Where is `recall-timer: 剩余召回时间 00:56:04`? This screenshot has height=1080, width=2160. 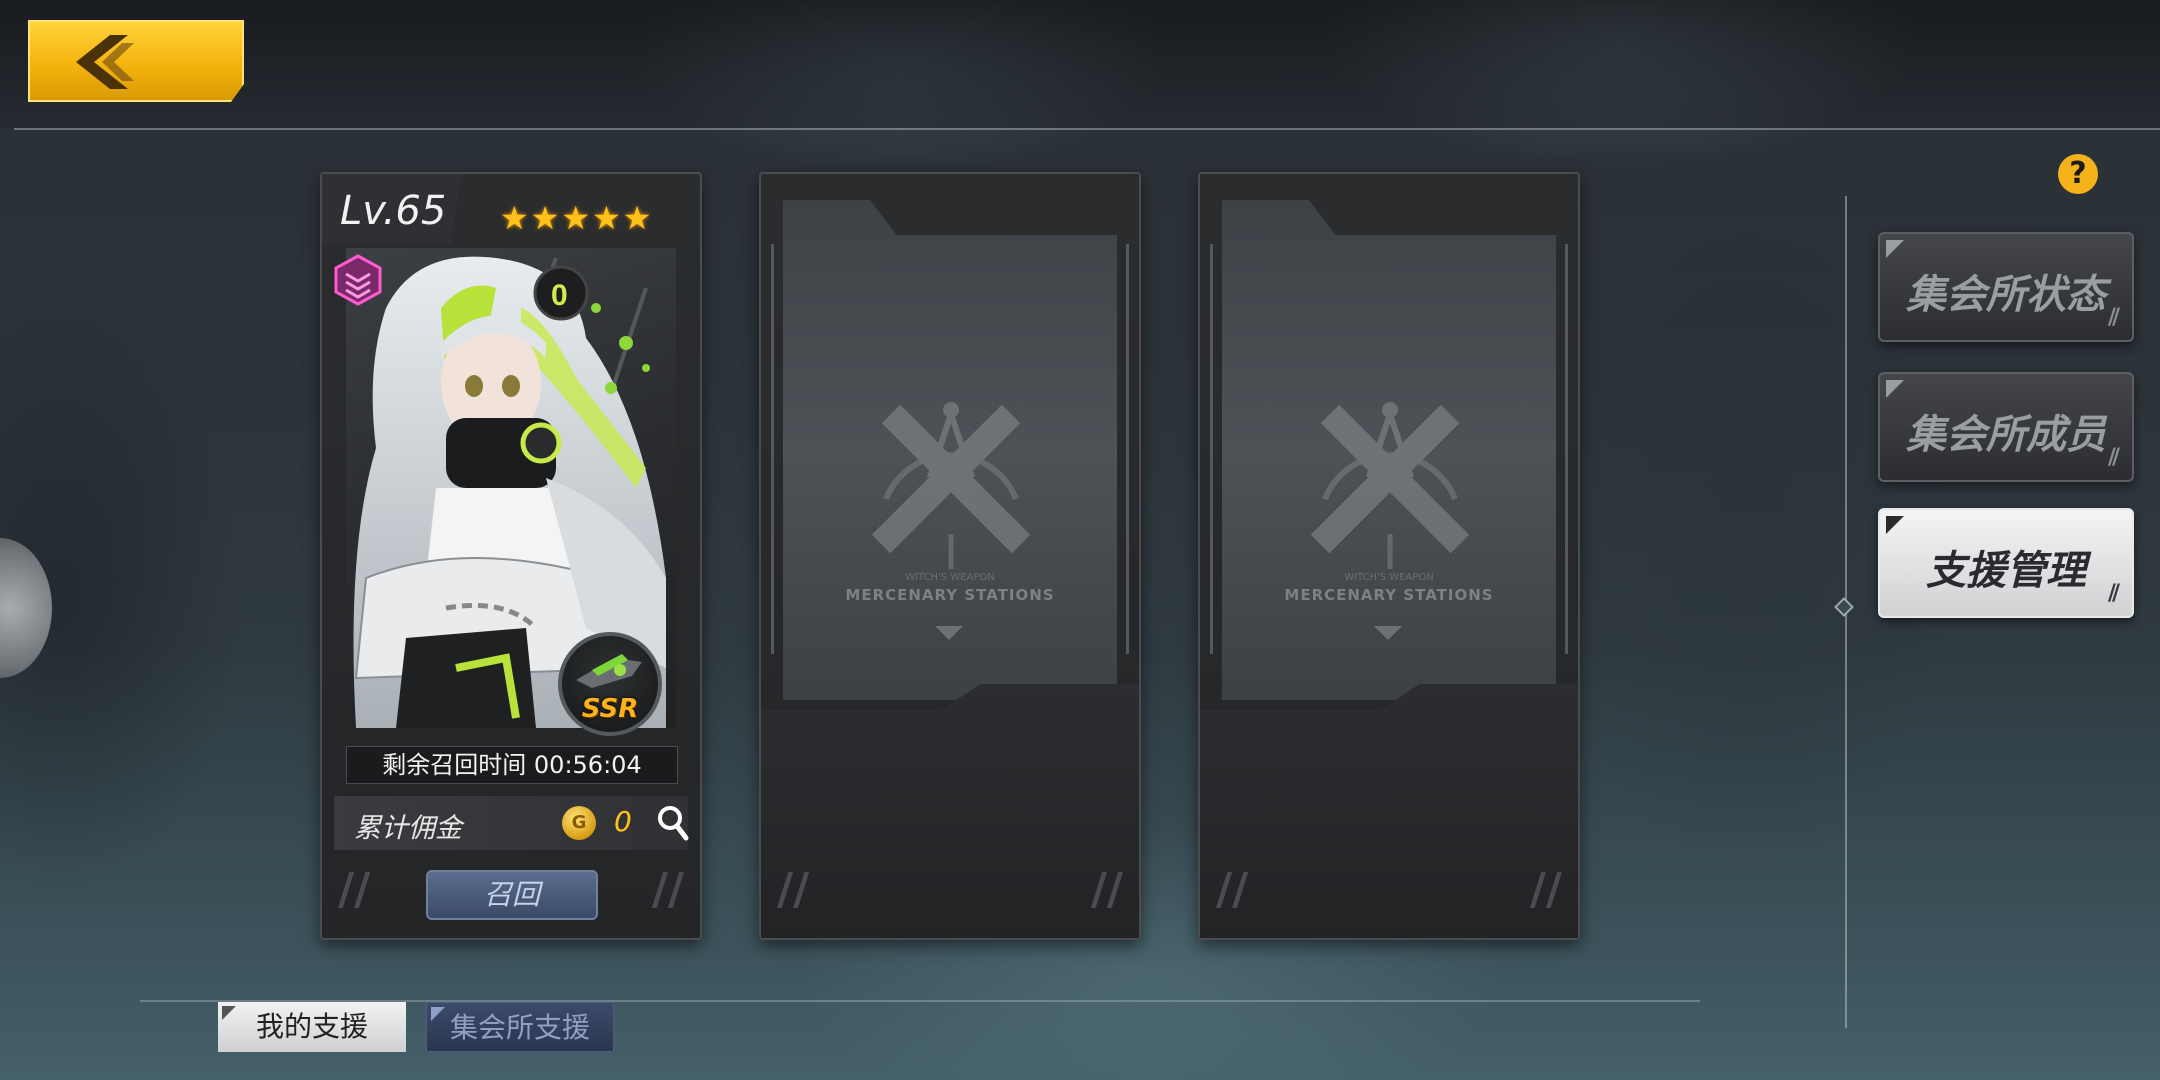
recall-timer: 剩余召回时间 00:56:04 is located at coordinates (512, 765).